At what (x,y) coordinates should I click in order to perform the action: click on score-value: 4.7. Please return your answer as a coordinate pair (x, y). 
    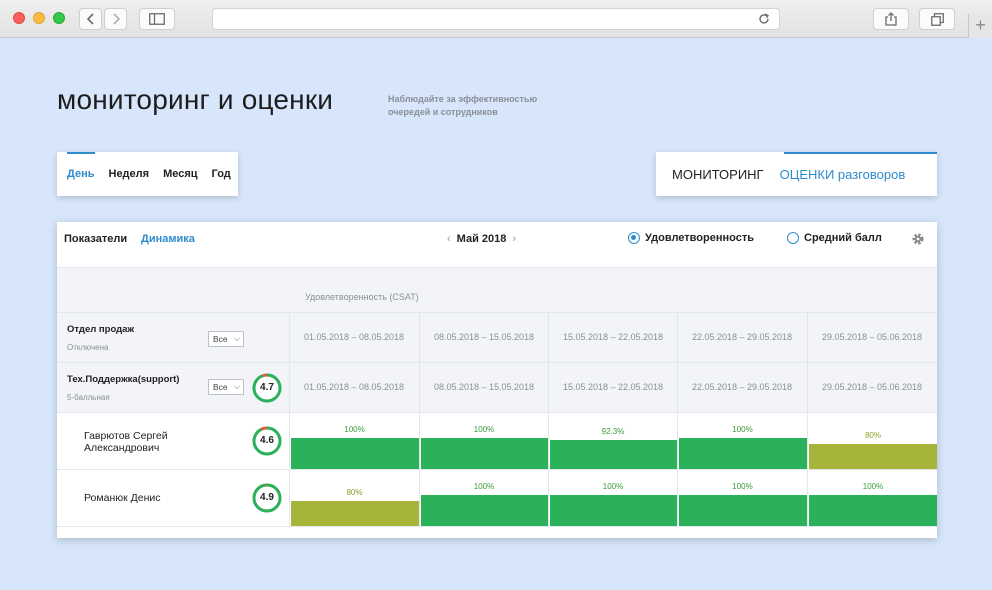
    Looking at the image, I should click on (267, 387).